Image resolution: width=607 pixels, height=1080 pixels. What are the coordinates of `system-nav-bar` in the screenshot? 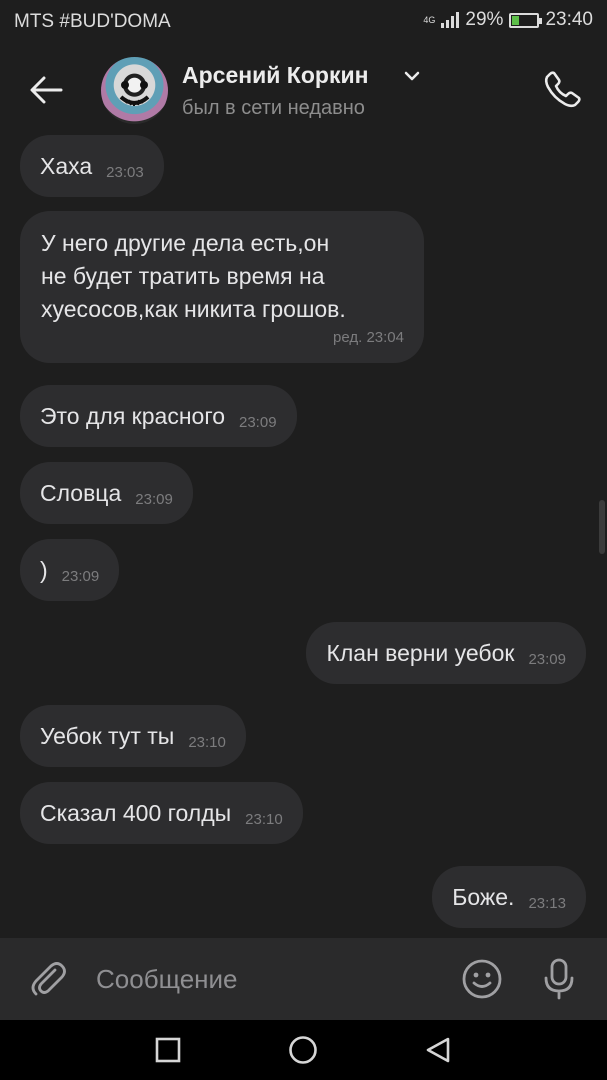 It's located at (303, 1050).